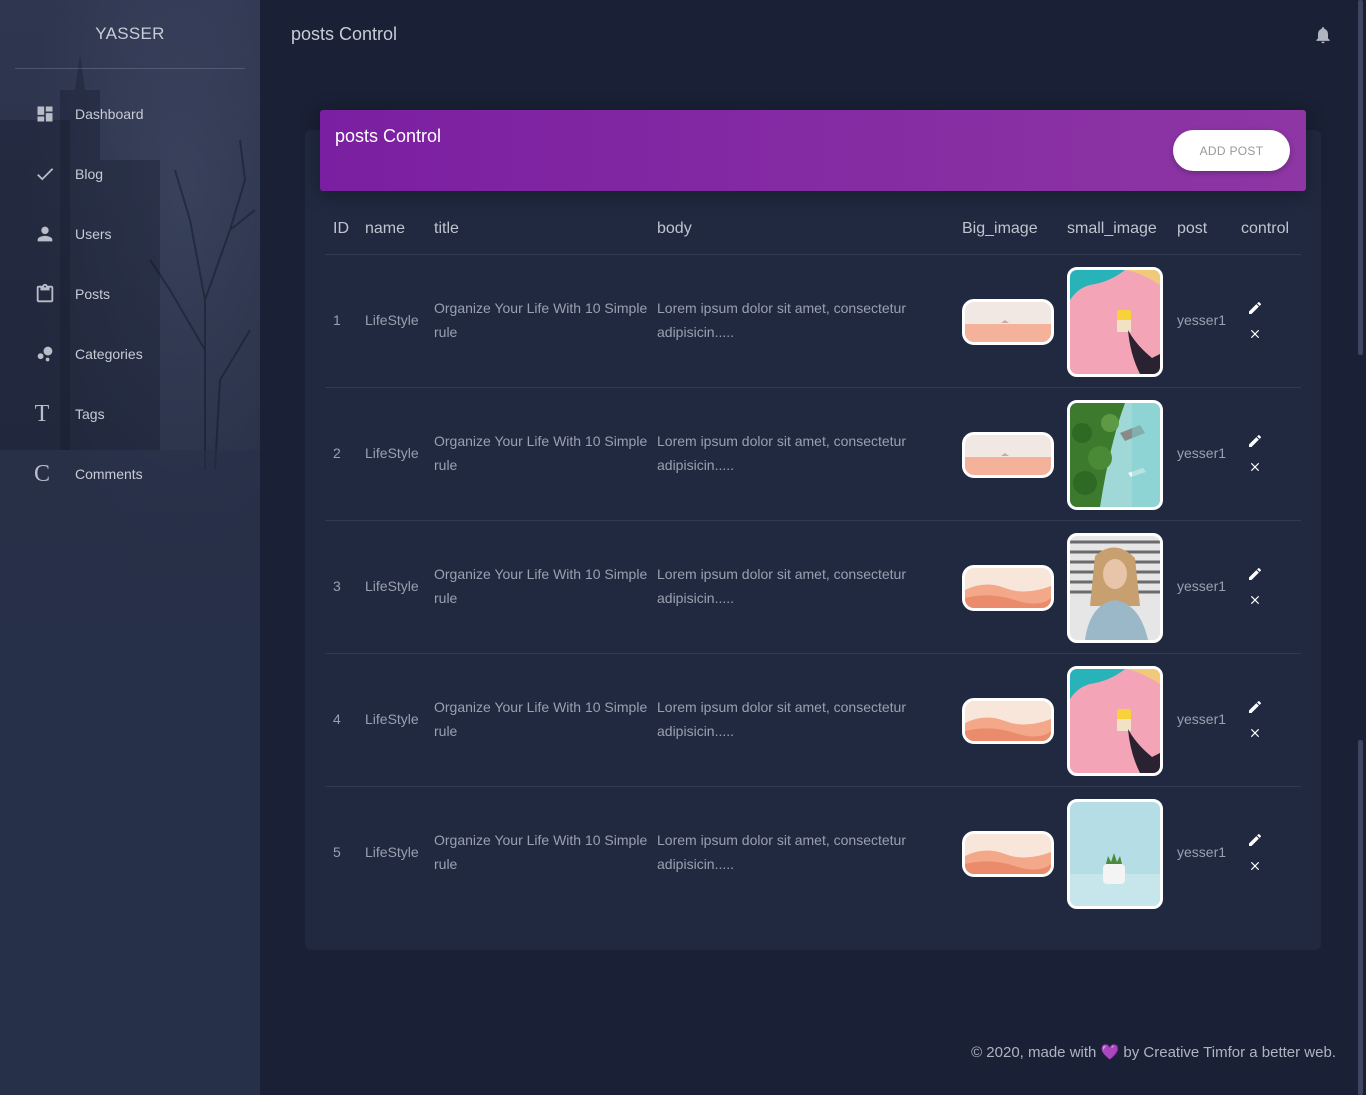 The width and height of the screenshot is (1366, 1095). Describe the element at coordinates (1115, 854) in the screenshot. I see `small-image-plant-pot` at that location.